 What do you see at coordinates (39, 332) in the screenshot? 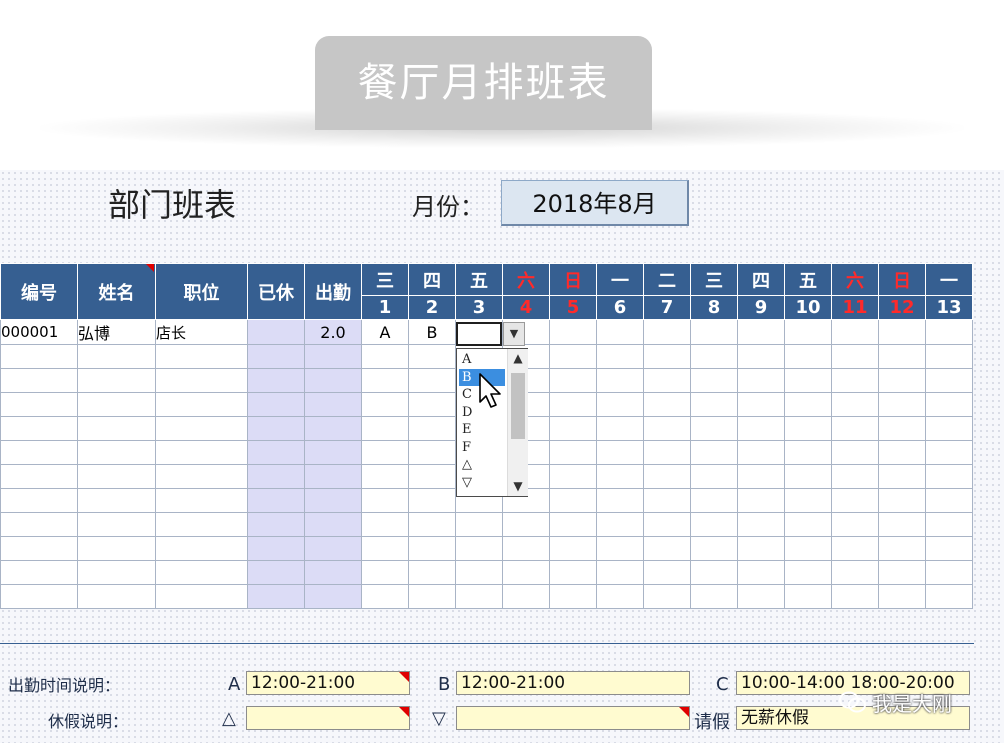
I see `cell-id: 000001` at bounding box center [39, 332].